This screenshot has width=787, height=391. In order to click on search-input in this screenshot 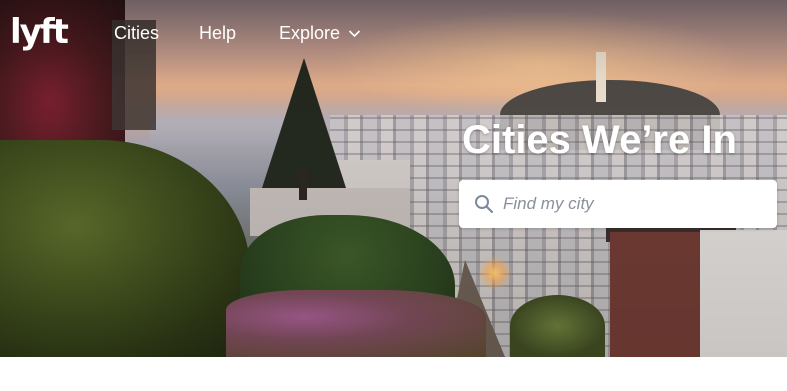, I will do `click(633, 204)`.